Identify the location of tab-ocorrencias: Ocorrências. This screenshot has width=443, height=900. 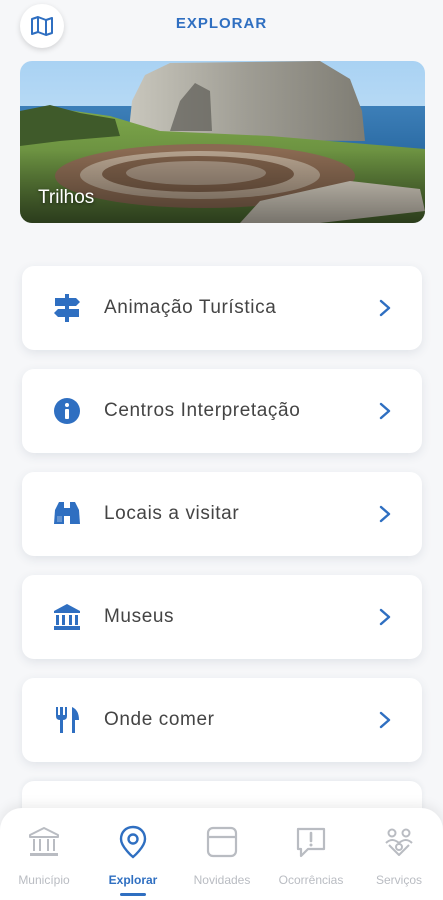
(311, 857).